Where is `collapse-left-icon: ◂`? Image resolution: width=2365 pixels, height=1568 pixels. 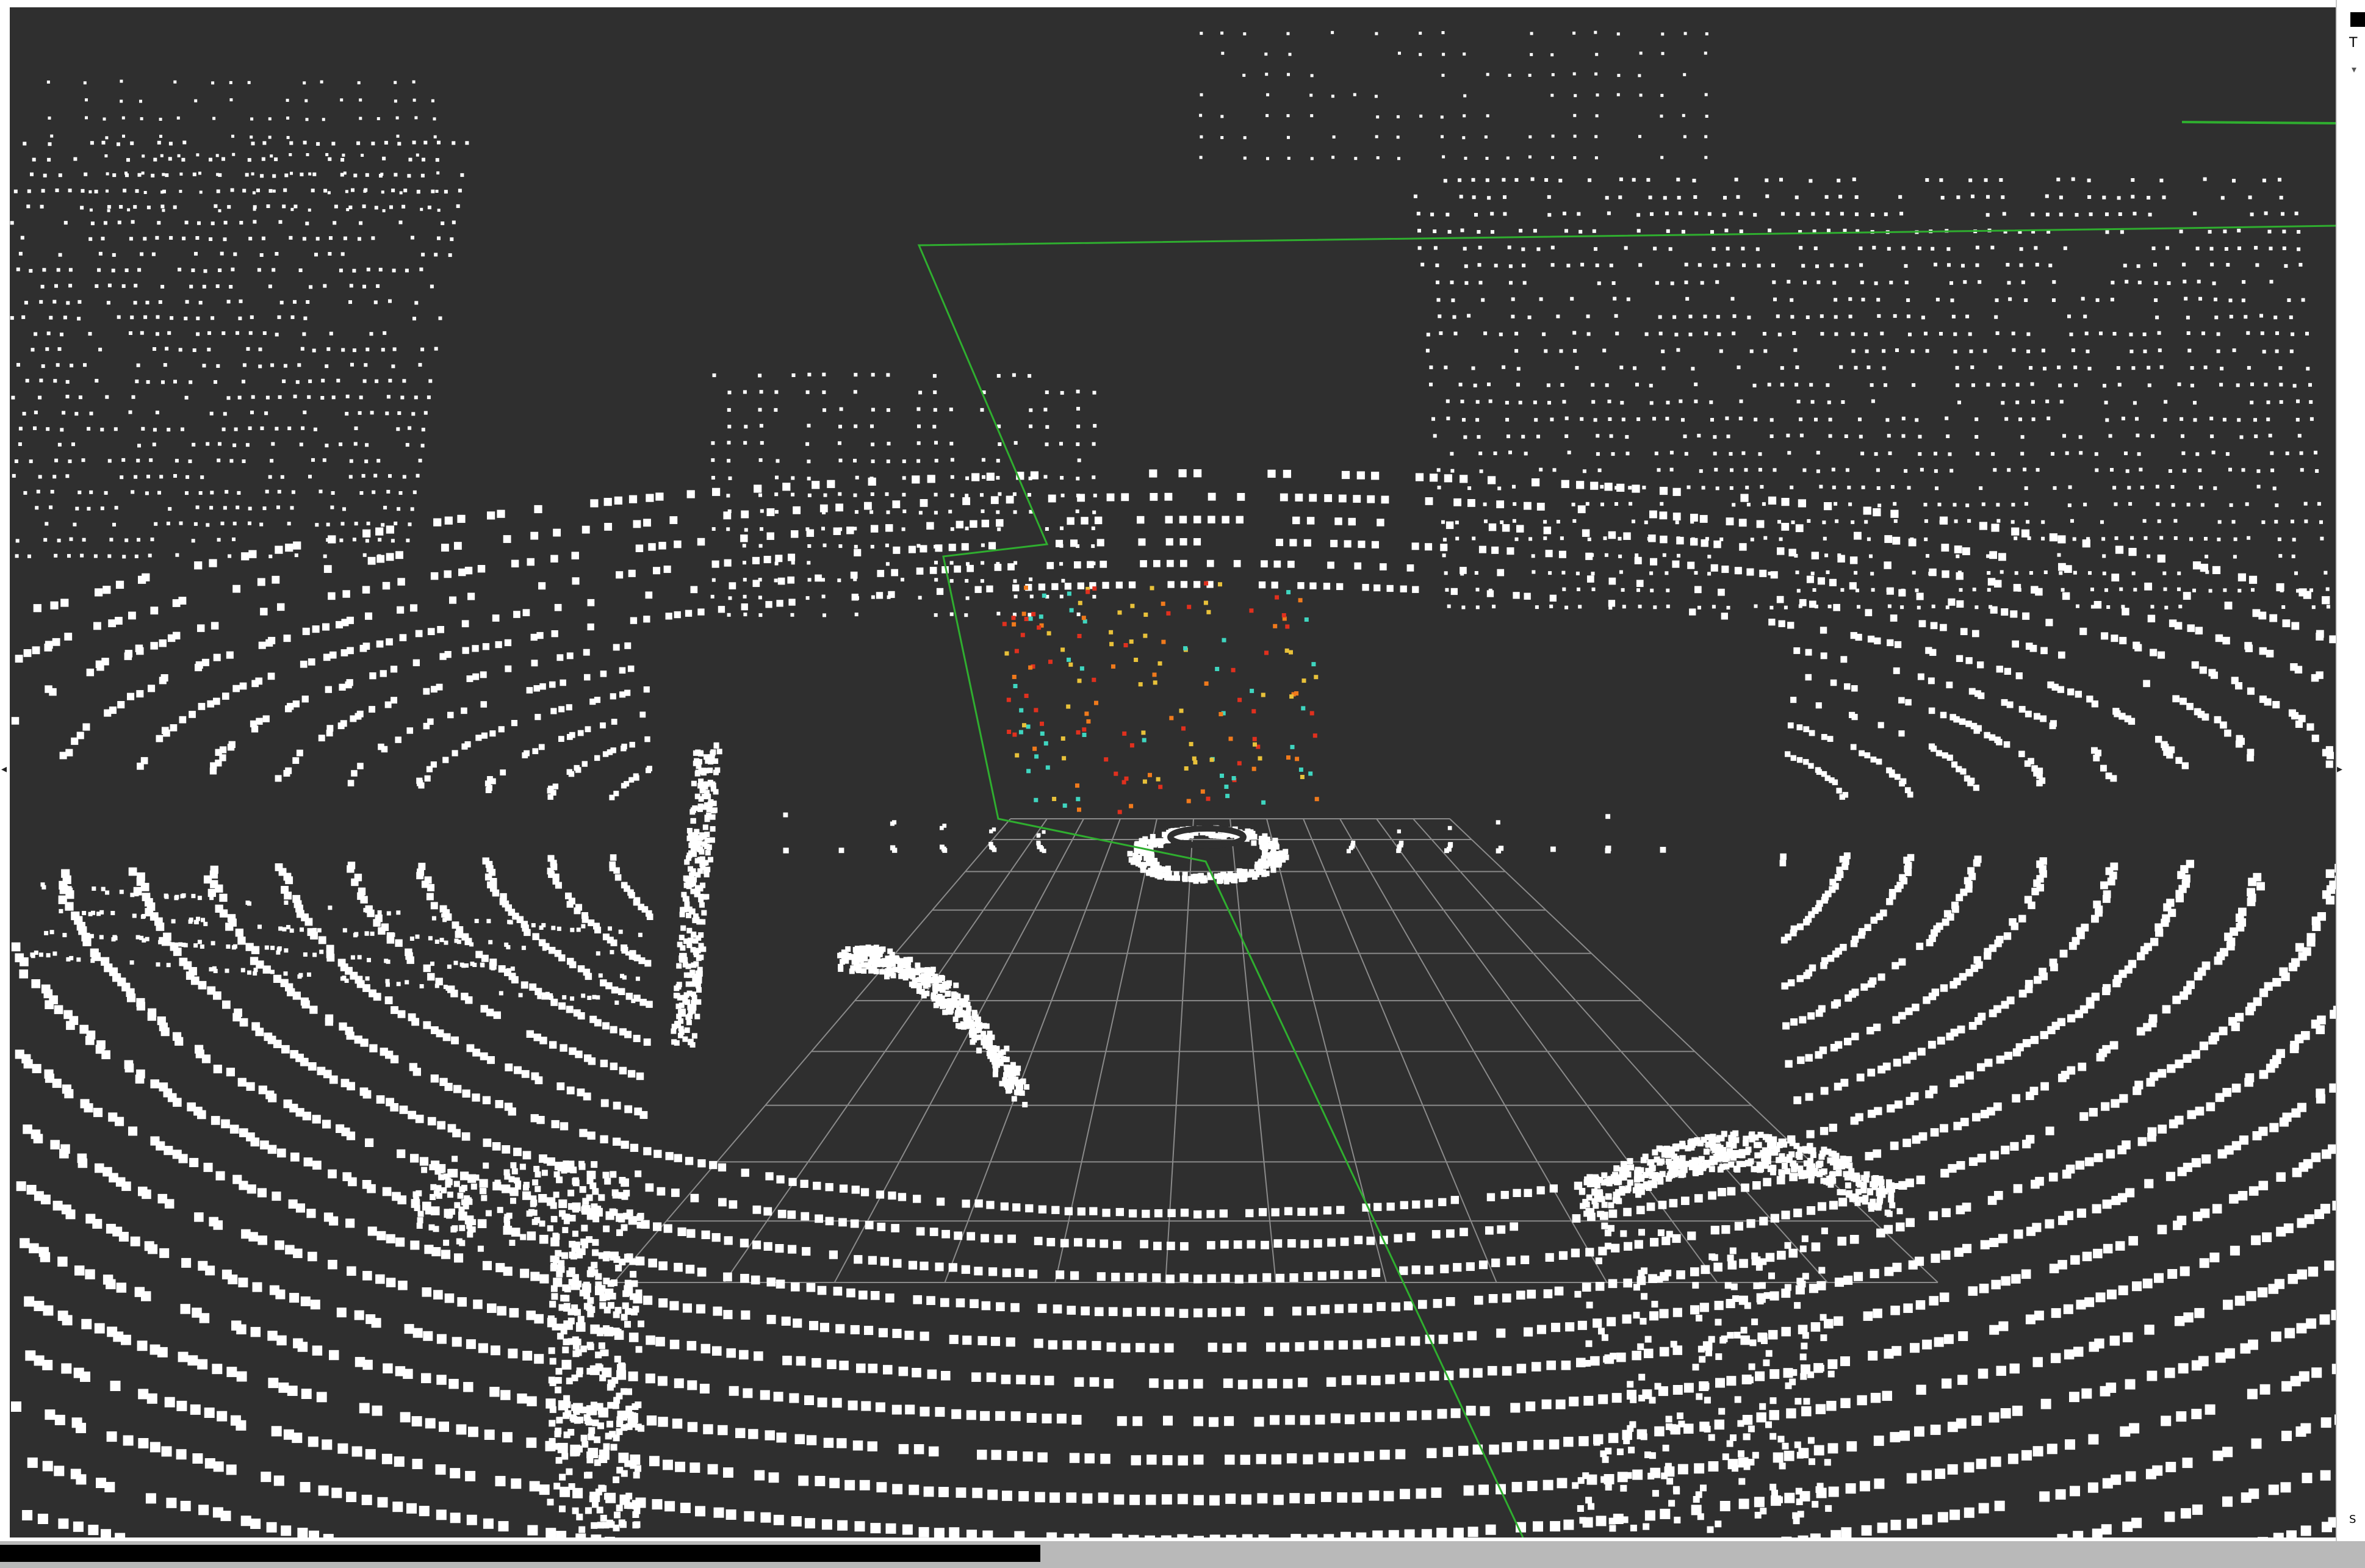
collapse-left-icon: ◂ is located at coordinates (4, 769).